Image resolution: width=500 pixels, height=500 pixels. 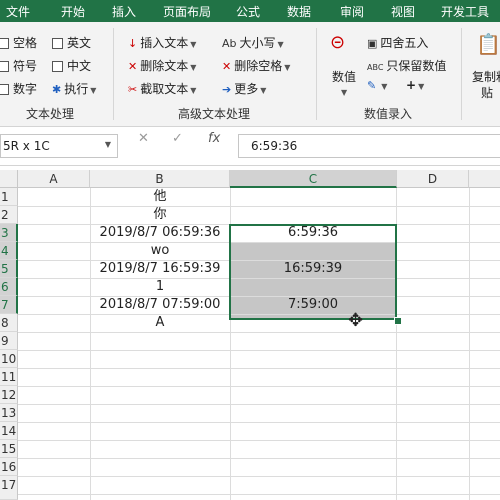 I want to click on ribbon-tab-bar: 文件 开始 插入 页面布局 公式 数据 审阅 视图 开发工具, so click(x=250, y=11).